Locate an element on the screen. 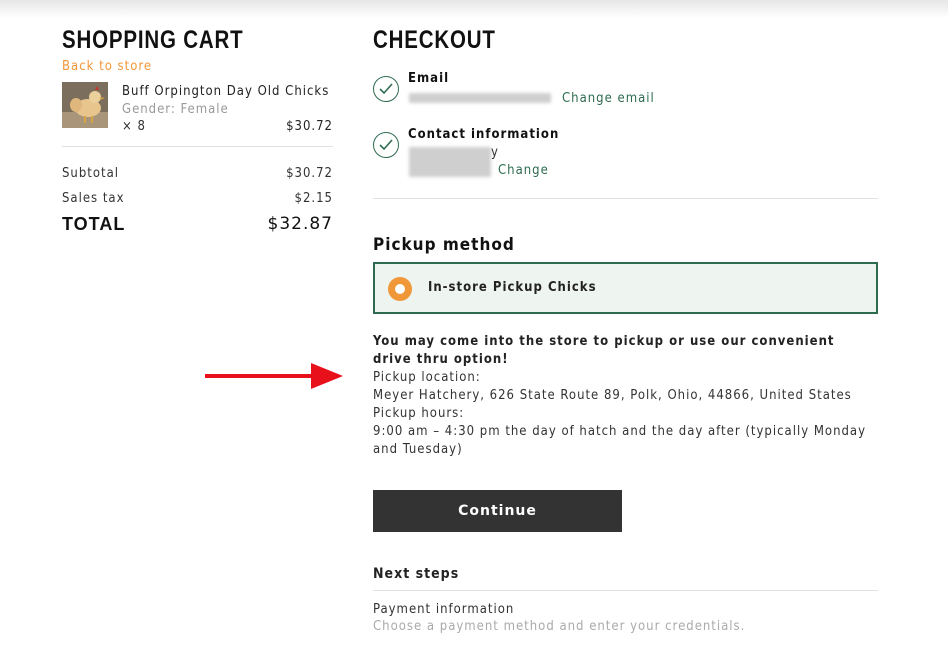 This screenshot has height=661, width=948. product-variant: Gender: Female is located at coordinates (175, 109).